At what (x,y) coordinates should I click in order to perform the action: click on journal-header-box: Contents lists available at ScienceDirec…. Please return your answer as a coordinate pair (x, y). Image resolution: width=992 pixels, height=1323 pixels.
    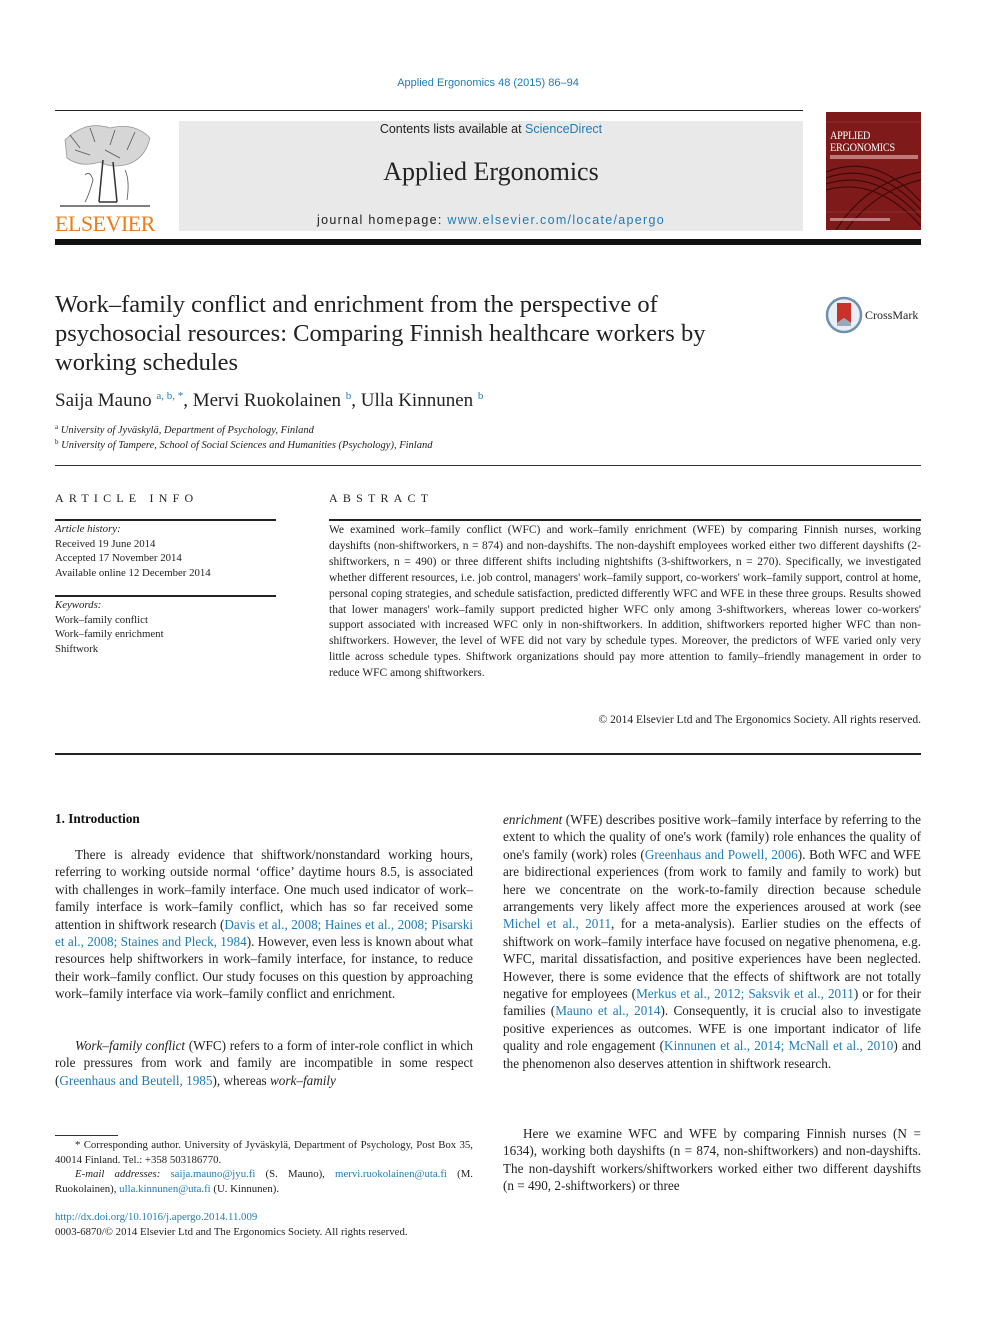
    Looking at the image, I should click on (491, 176).